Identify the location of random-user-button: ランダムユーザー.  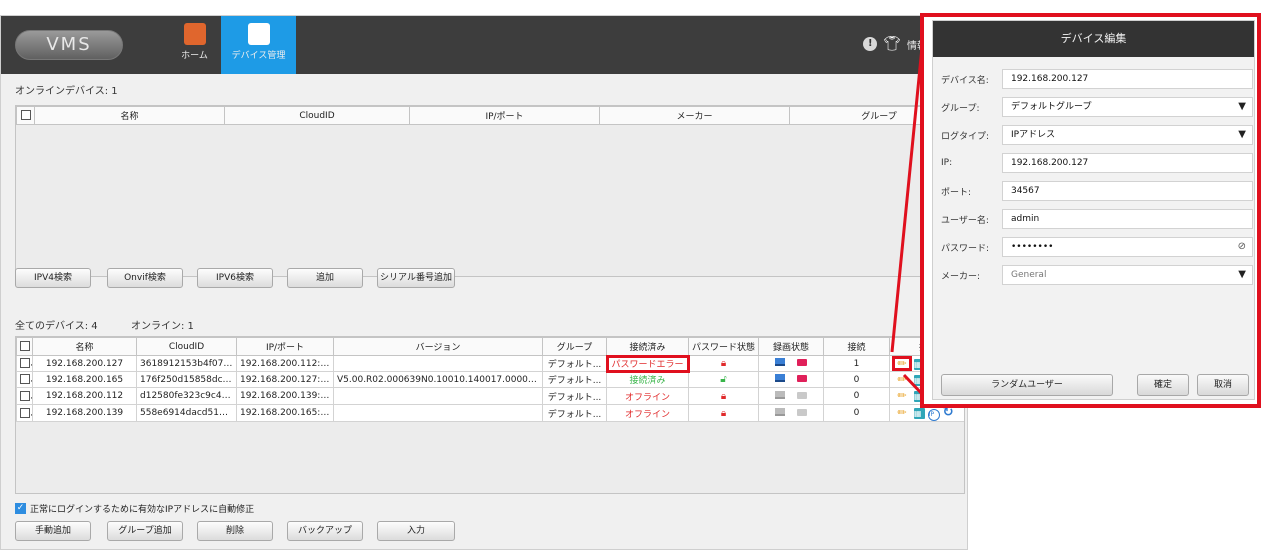
(1027, 385).